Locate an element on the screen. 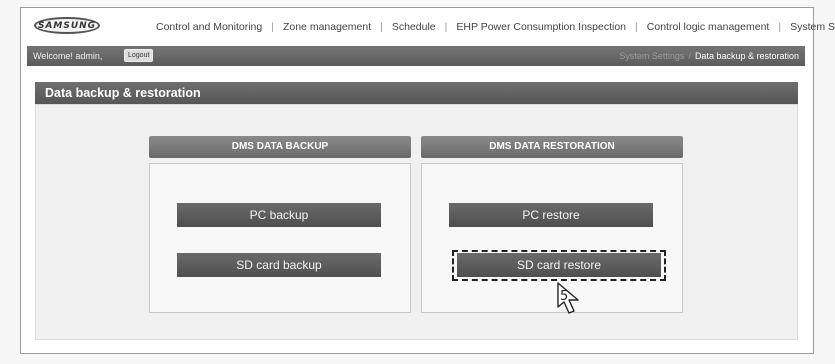 Image resolution: width=835 pixels, height=364 pixels. sd-card-backup-button: SD card backup is located at coordinates (279, 265).